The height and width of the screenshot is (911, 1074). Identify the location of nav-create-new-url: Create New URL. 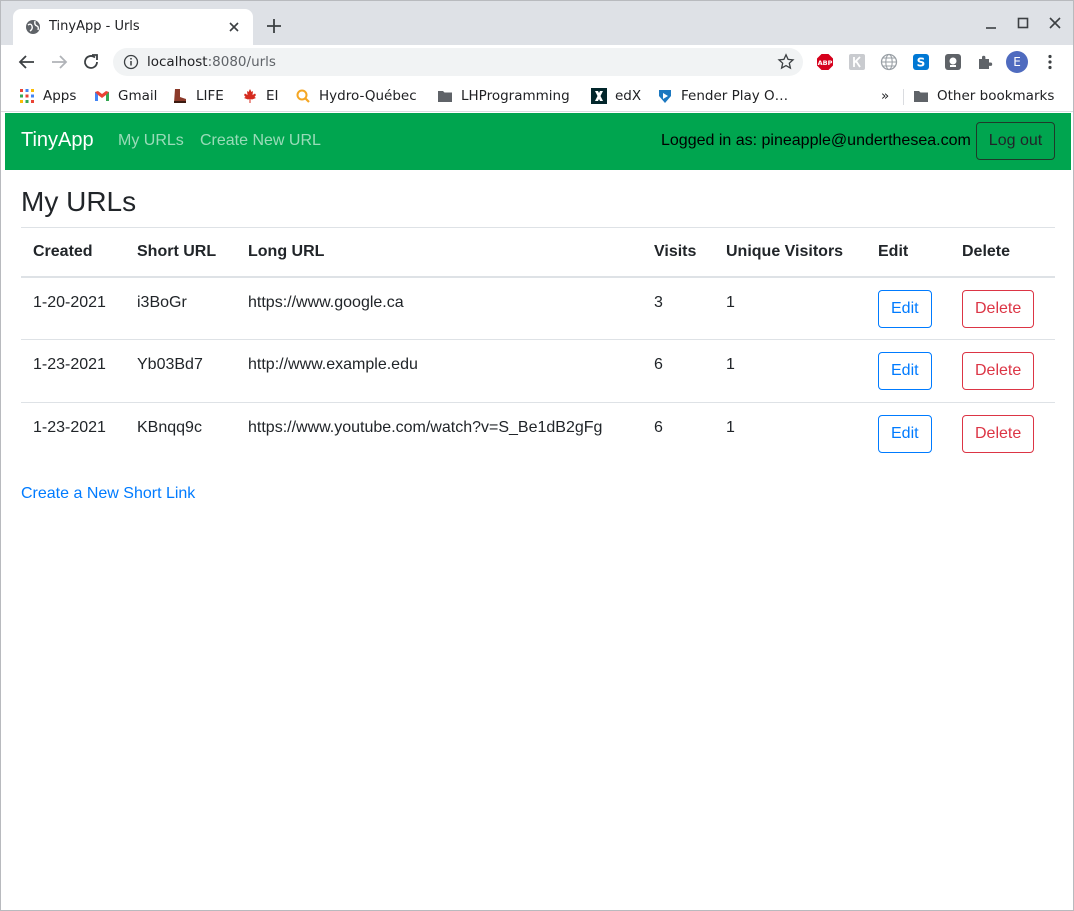
(260, 141).